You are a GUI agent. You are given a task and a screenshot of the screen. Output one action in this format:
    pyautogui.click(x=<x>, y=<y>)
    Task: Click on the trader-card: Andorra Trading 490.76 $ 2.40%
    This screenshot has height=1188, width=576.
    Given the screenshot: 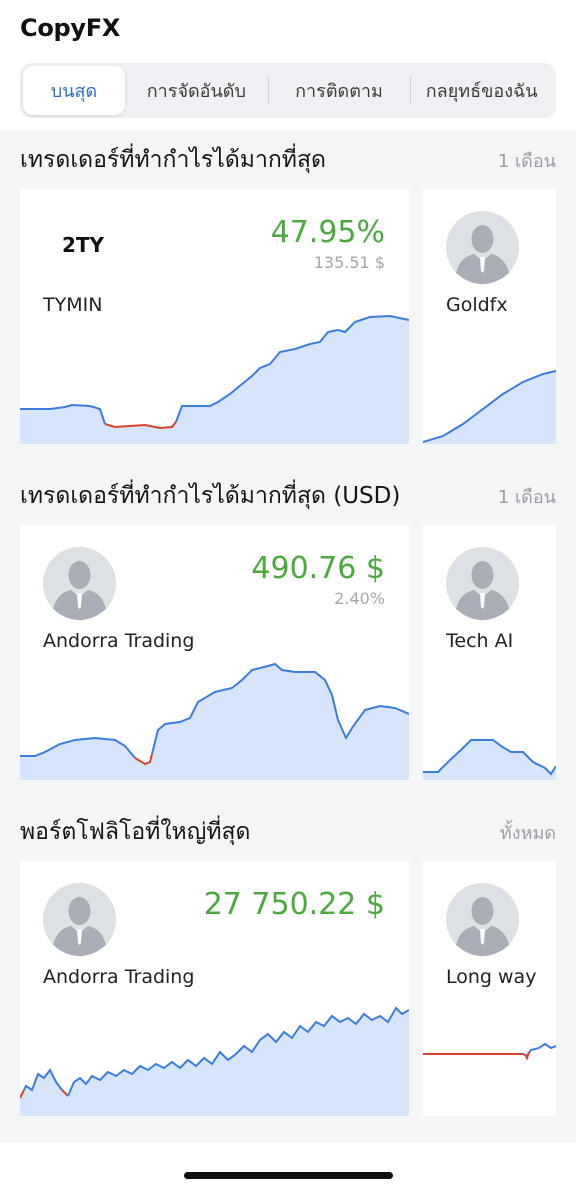 What is the action you would take?
    pyautogui.click(x=214, y=652)
    